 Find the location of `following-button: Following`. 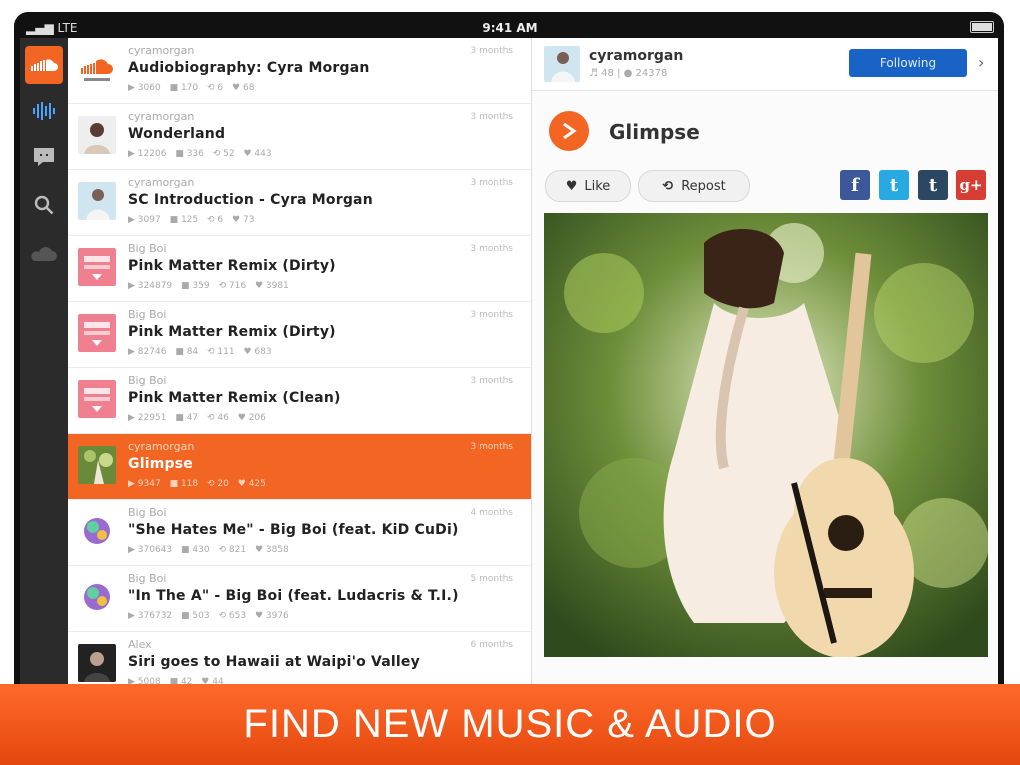

following-button: Following is located at coordinates (908, 63).